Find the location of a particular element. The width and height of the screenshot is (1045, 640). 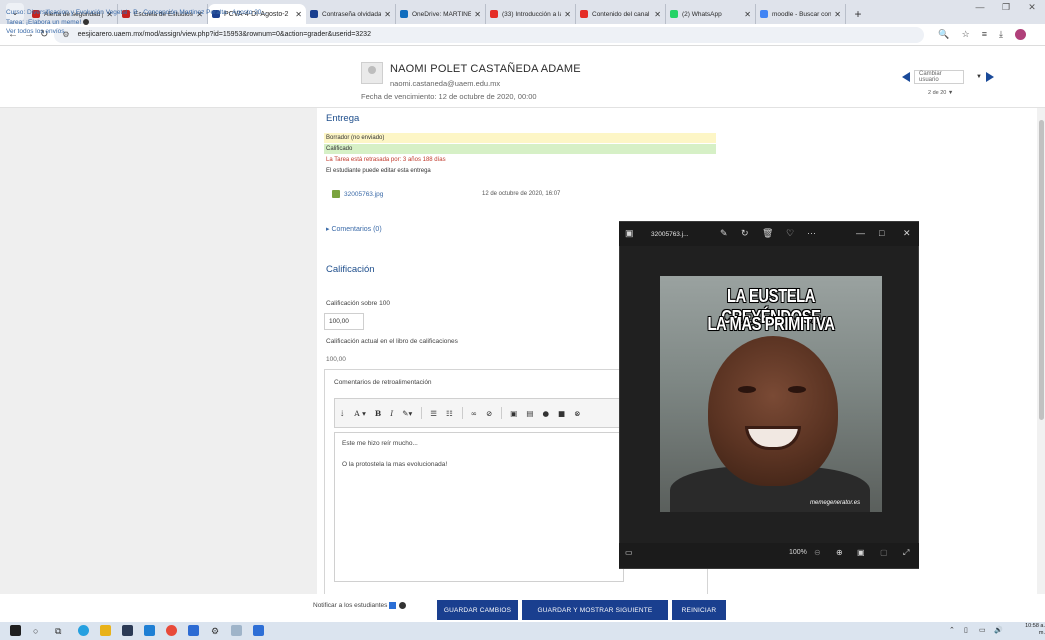

italic-icon: I is located at coordinates (391, 413).